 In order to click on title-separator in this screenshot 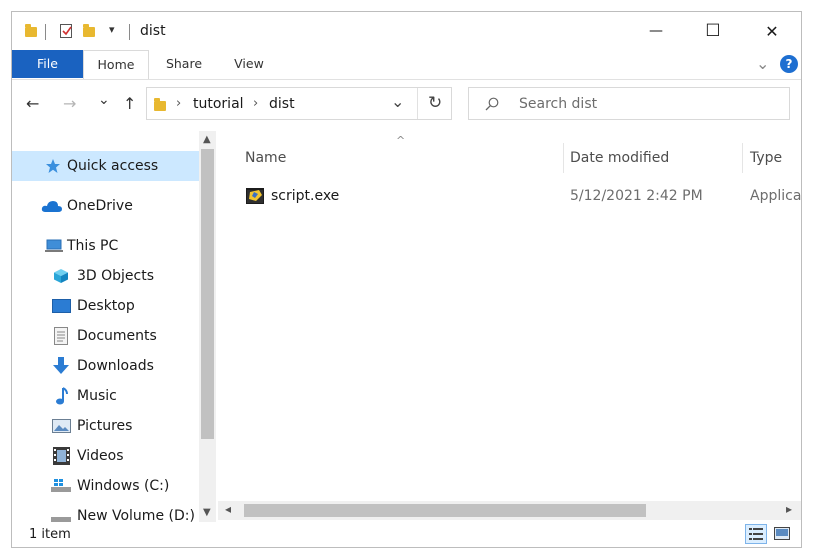, I will do `click(129, 32)`.